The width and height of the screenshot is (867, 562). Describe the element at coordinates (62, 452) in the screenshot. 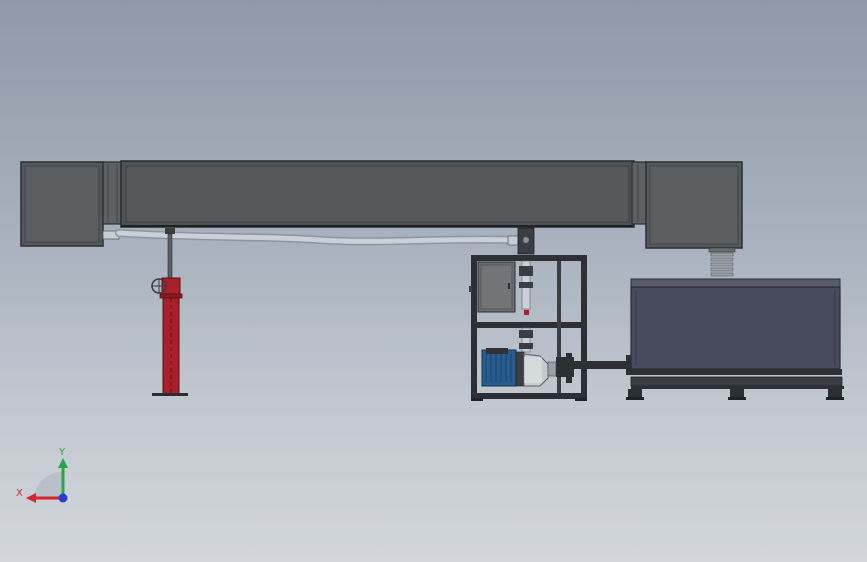

I see `y-axis-label: Y` at that location.